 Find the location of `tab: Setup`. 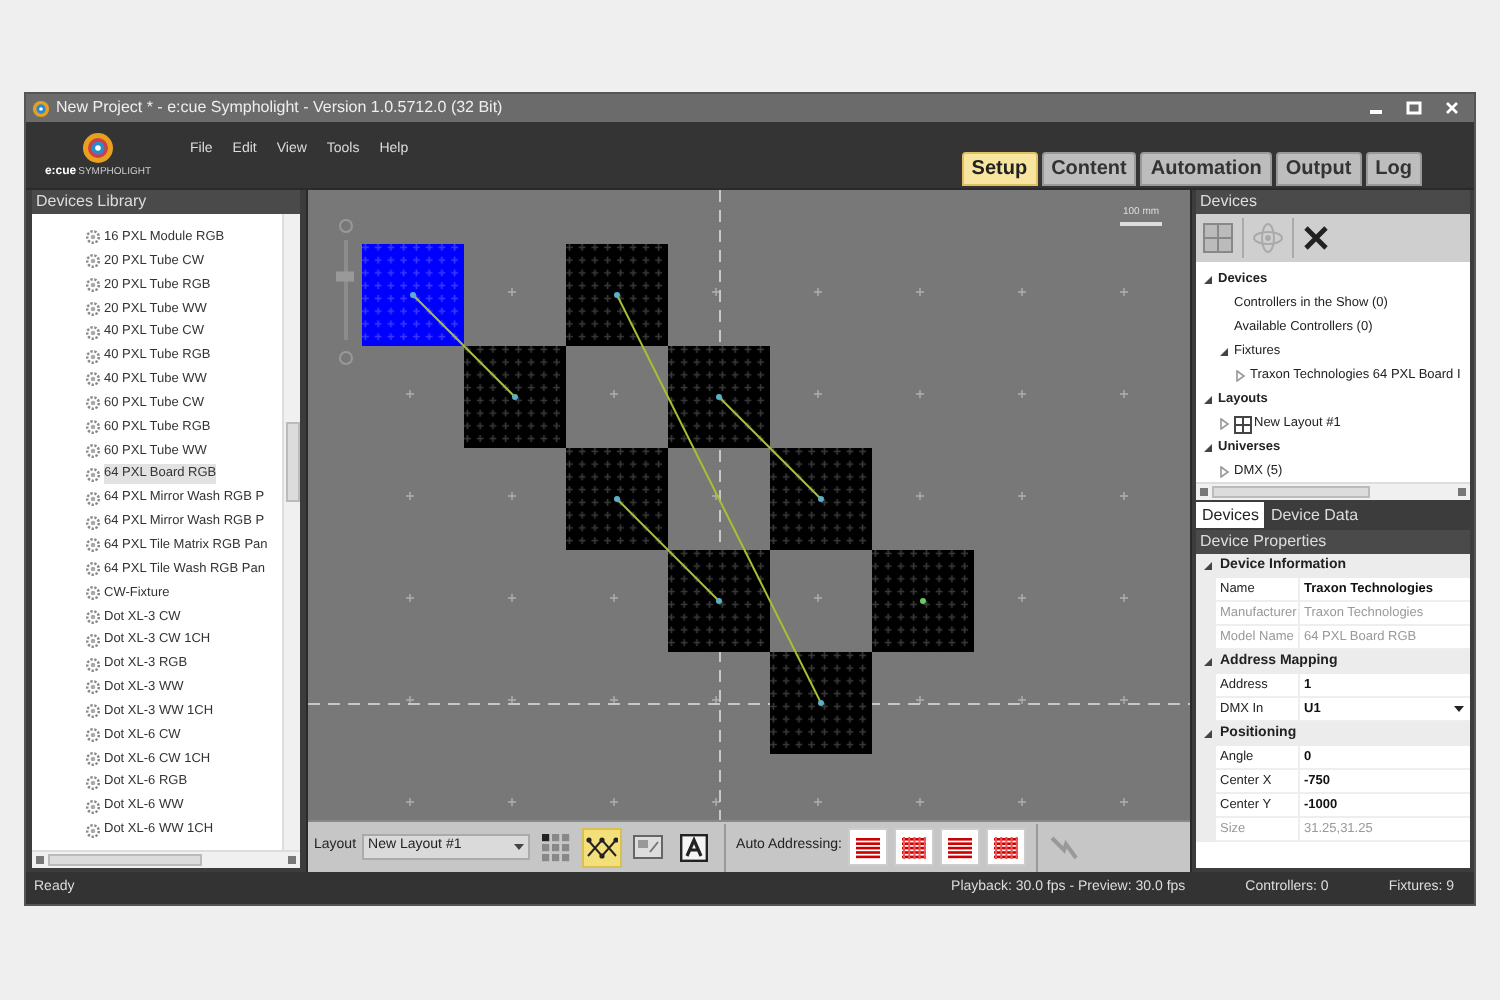

tab: Setup is located at coordinates (999, 169).